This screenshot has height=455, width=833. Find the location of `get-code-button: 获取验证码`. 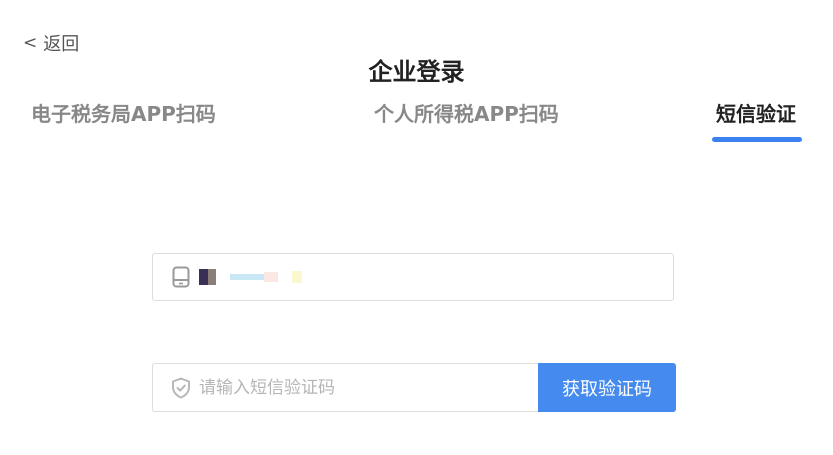

get-code-button: 获取验证码 is located at coordinates (607, 387).